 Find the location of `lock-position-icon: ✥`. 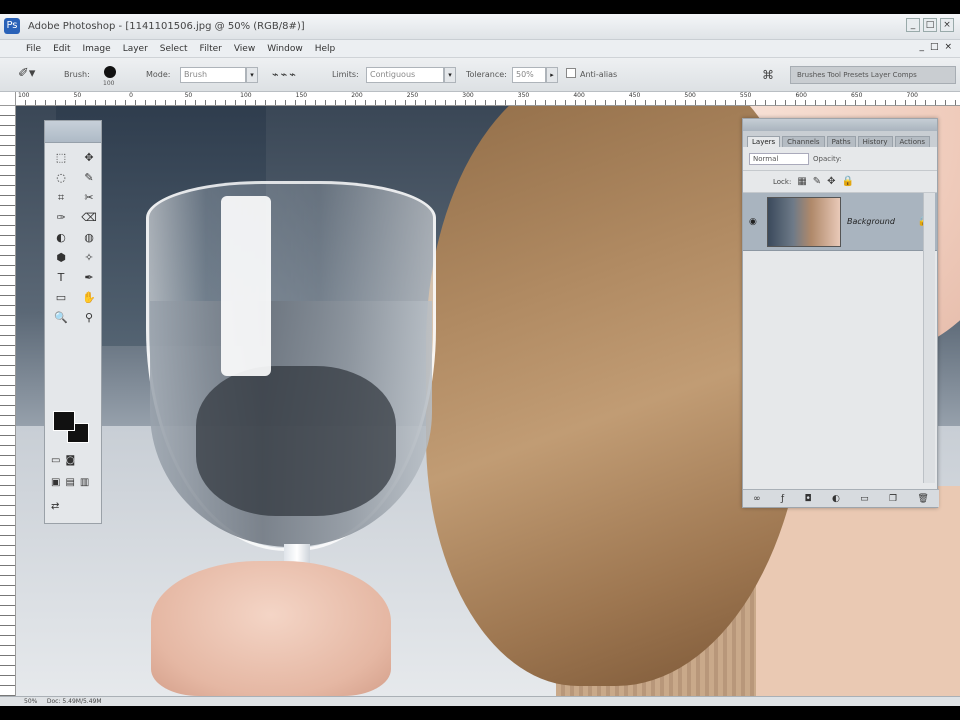

lock-position-icon: ✥ is located at coordinates (831, 181).